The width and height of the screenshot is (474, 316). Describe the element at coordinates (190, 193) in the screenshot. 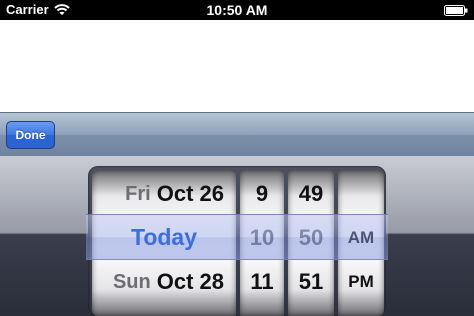

I see `date-label: Oct 26` at that location.